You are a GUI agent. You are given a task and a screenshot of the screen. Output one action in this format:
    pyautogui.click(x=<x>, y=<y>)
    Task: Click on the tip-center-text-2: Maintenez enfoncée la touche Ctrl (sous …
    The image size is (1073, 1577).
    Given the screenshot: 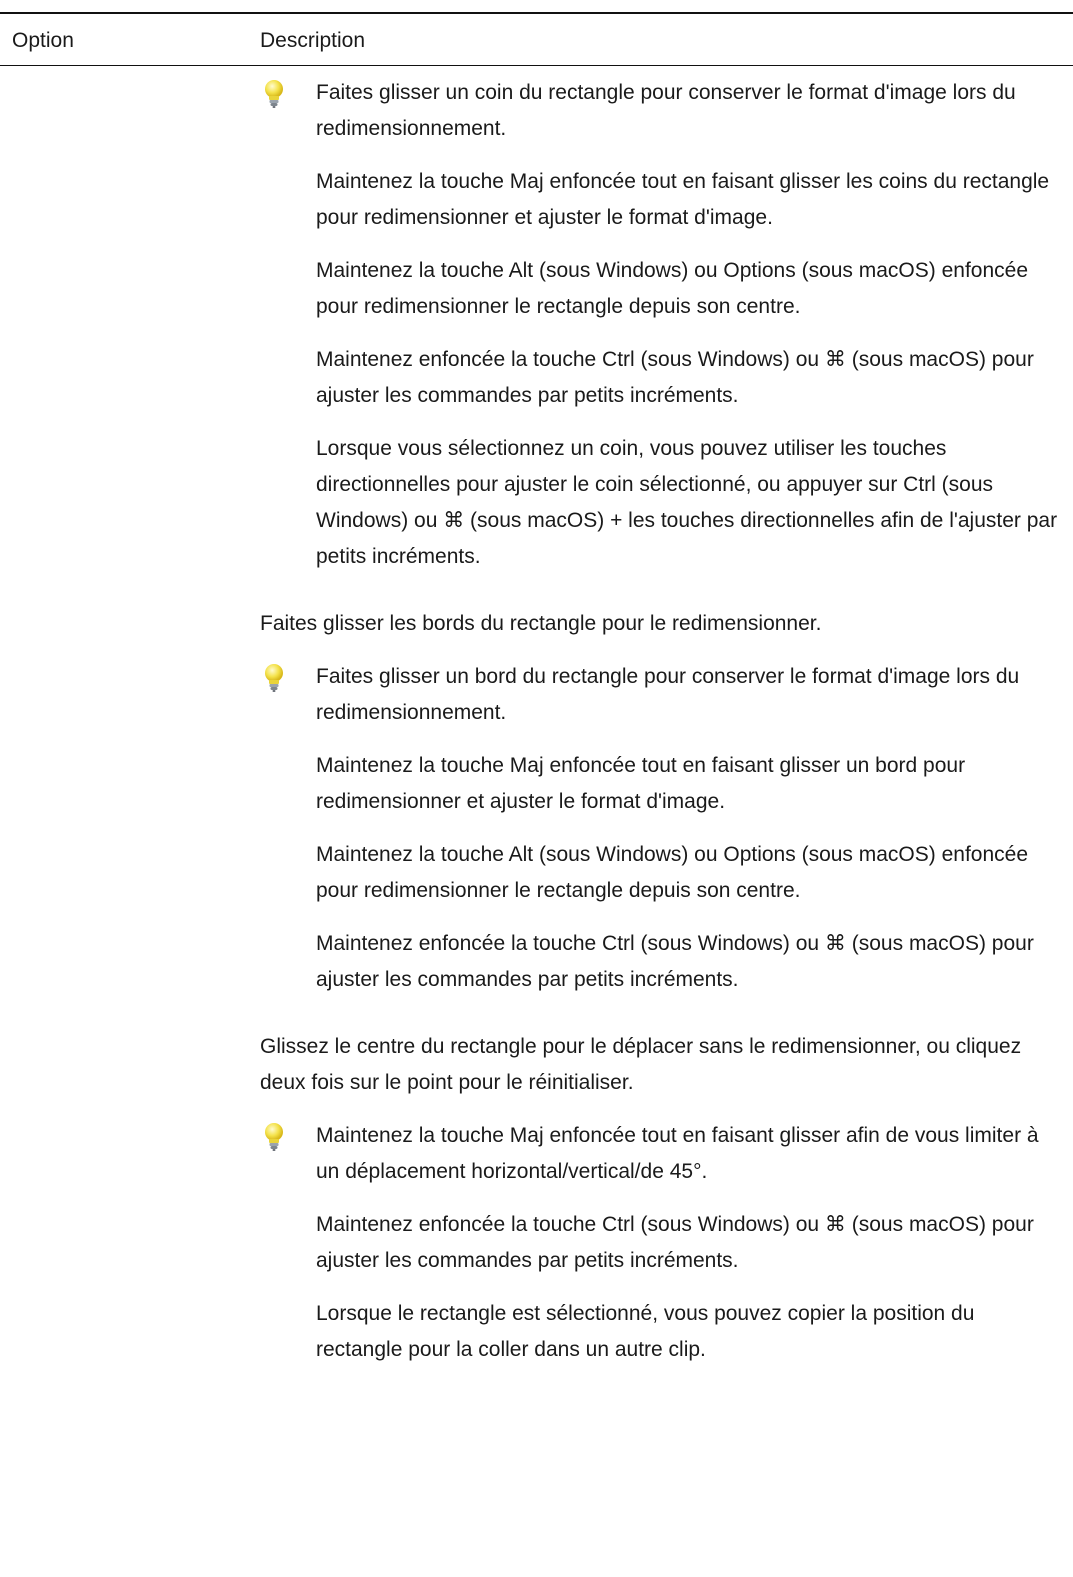 What is the action you would take?
    pyautogui.click(x=675, y=1242)
    